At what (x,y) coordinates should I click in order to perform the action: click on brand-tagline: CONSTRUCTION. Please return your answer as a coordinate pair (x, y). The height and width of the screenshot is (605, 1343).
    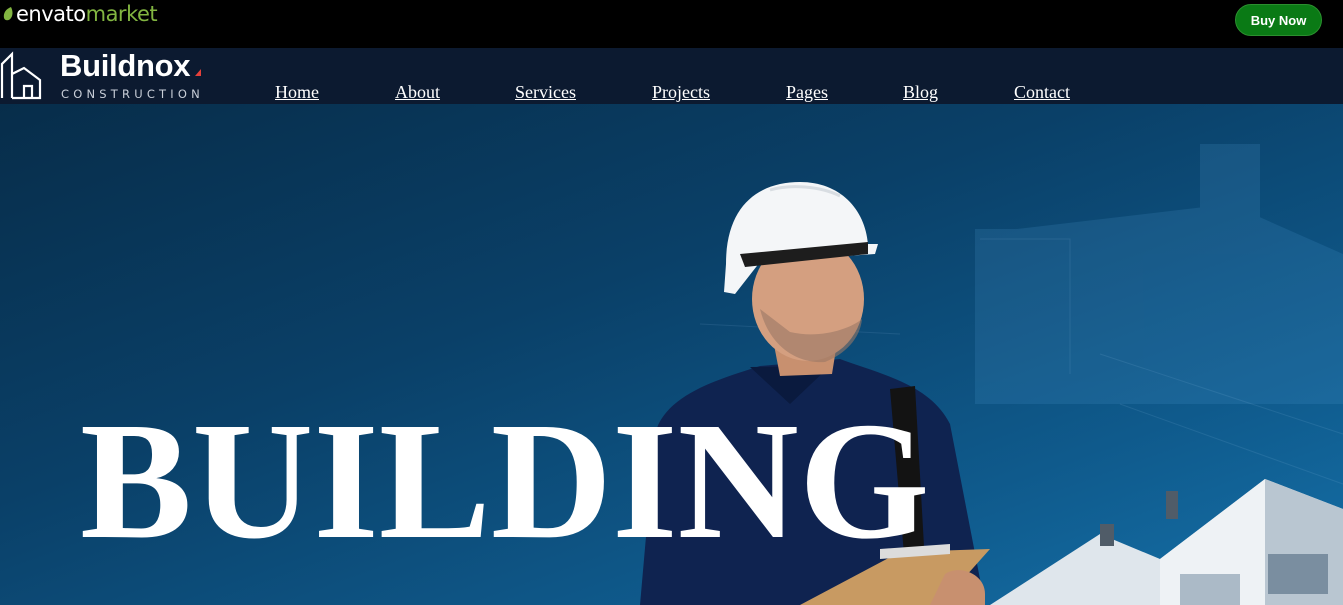
    Looking at the image, I should click on (132, 94).